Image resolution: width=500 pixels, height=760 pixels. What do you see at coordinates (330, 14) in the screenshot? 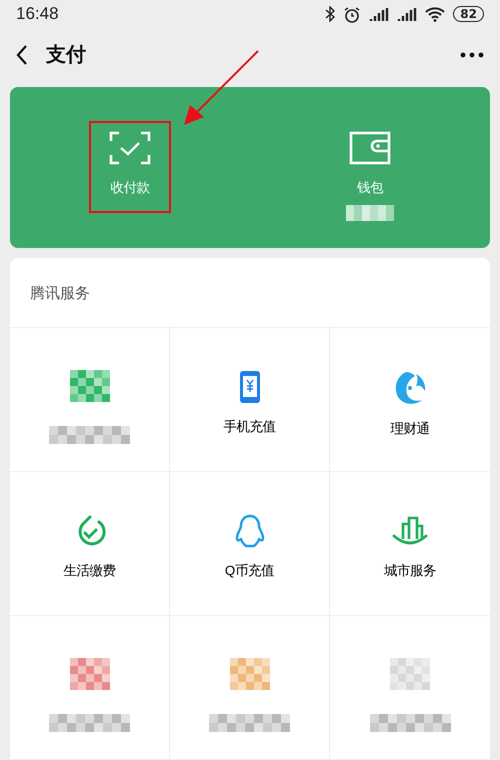
I see `bluetooth-icon` at bounding box center [330, 14].